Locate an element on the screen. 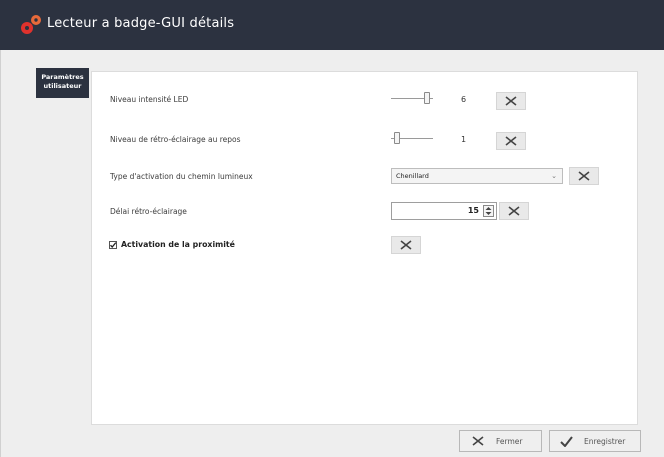 Image resolution: width=664 pixels, height=457 pixels. led-intensity-value: 6 is located at coordinates (464, 99).